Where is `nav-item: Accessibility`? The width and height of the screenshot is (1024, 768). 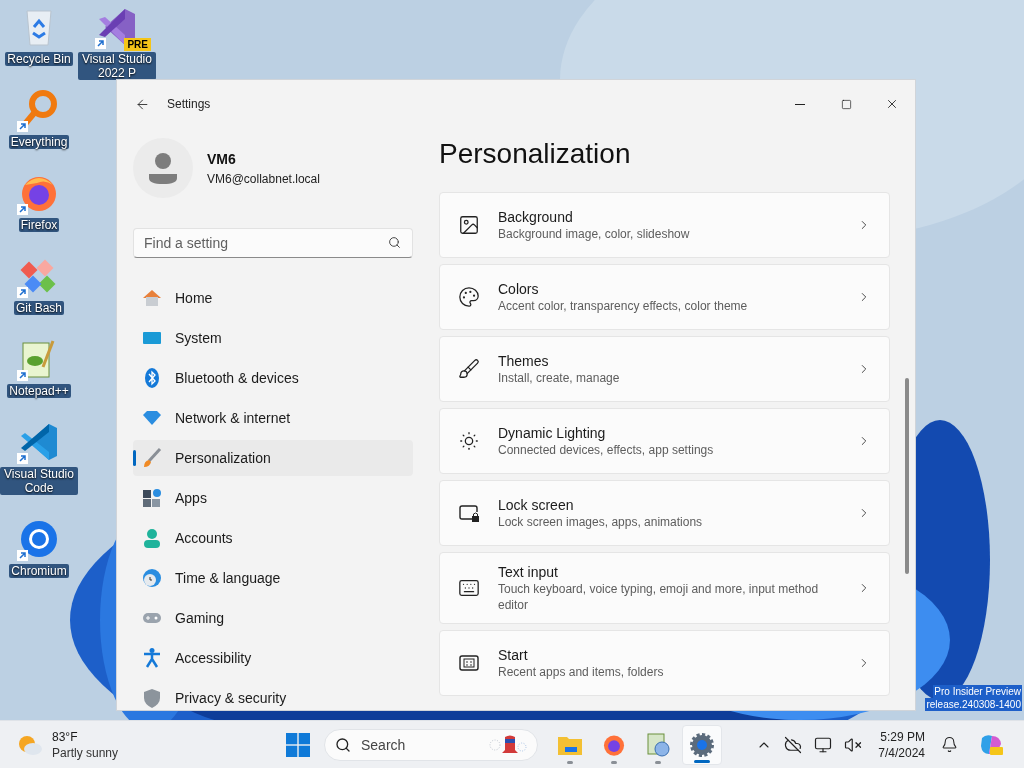
nav-item: Accessibility is located at coordinates (273, 658).